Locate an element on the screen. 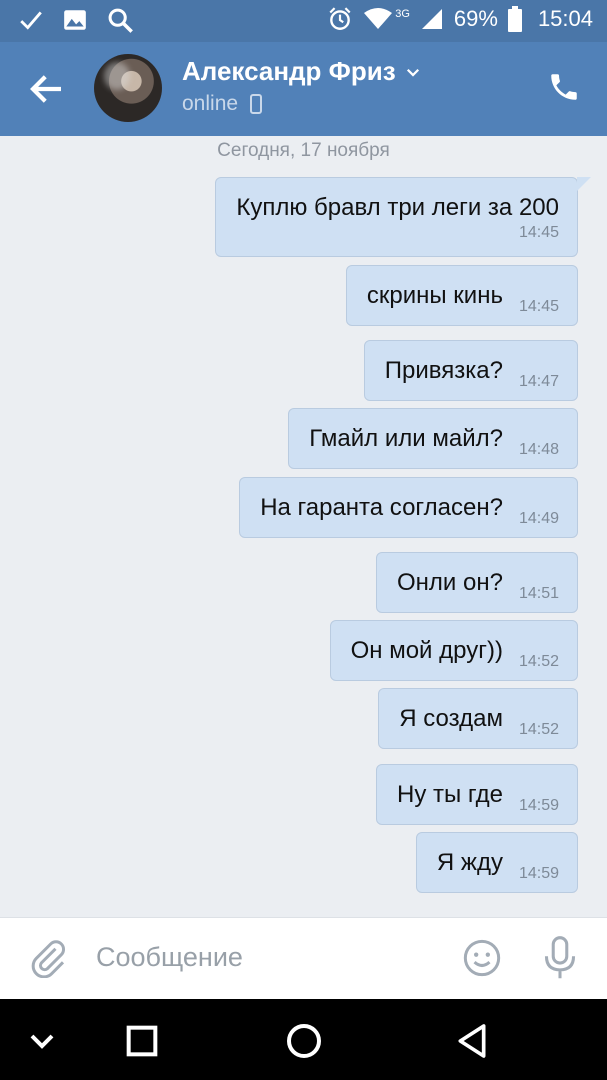  message-bubble: скрины кинь 14:45 is located at coordinates (461, 295).